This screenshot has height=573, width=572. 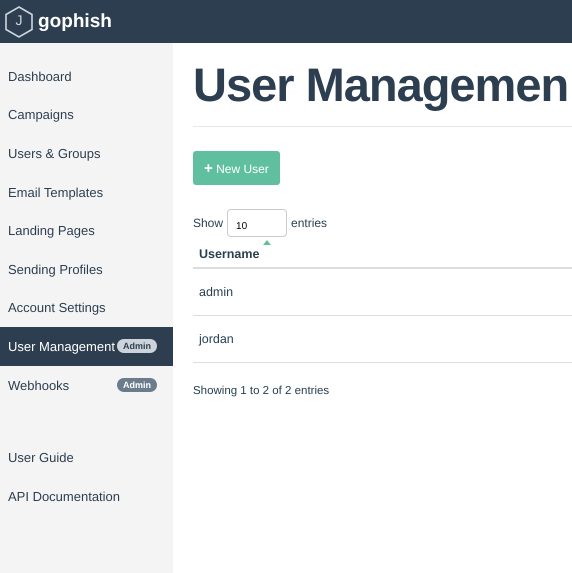 I want to click on entries-label: entries, so click(x=309, y=223).